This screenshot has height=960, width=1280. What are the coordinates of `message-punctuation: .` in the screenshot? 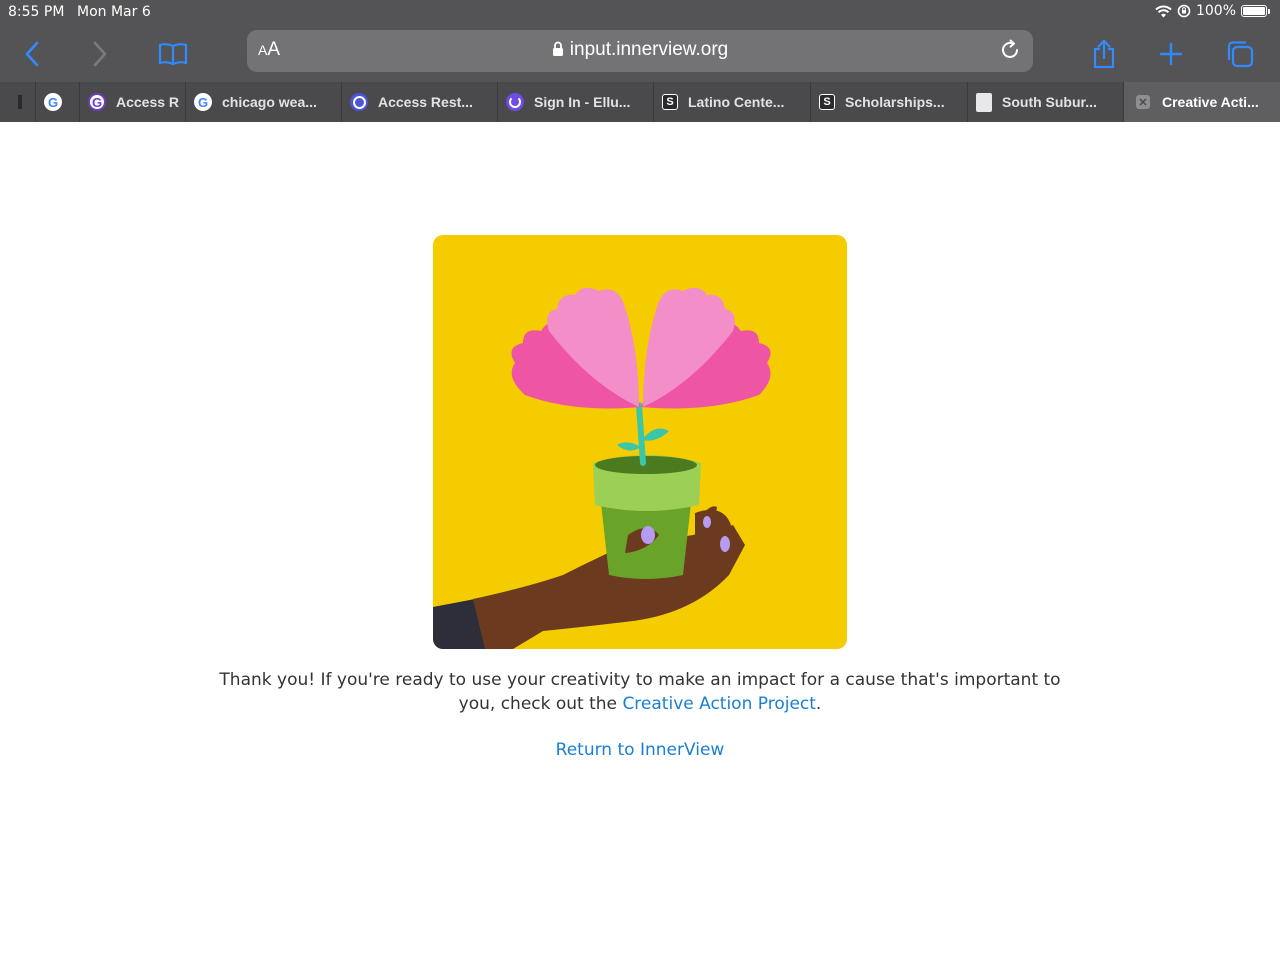 It's located at (818, 704).